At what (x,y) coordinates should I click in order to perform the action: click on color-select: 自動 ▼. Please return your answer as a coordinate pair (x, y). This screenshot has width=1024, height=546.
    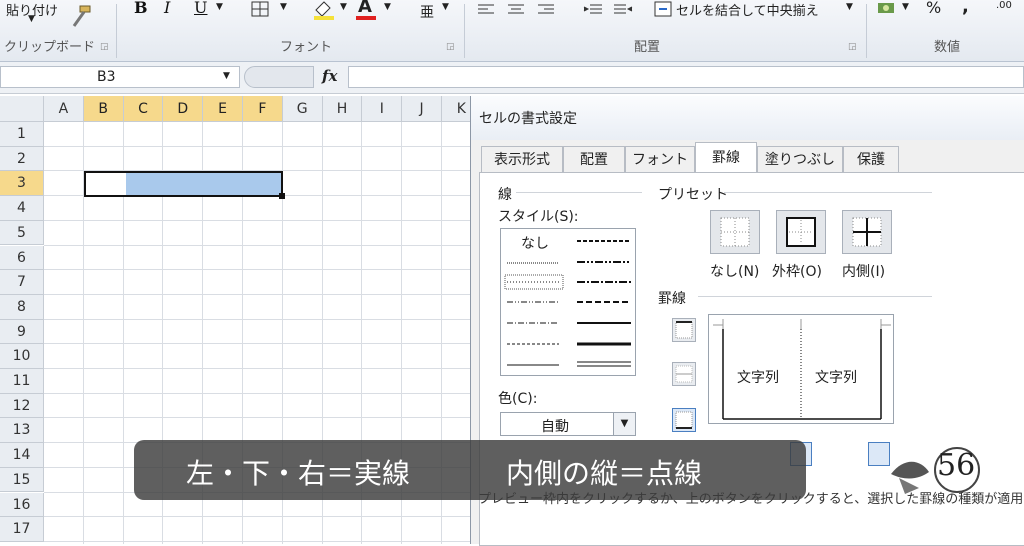
    Looking at the image, I should click on (568, 424).